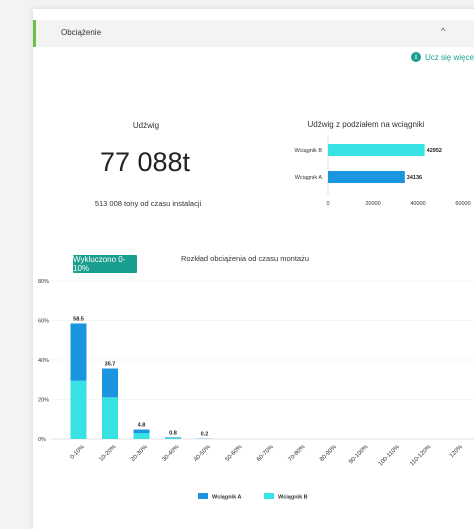 This screenshot has width=474, height=529. I want to click on section-header: Obciążenie ^, so click(253, 33).